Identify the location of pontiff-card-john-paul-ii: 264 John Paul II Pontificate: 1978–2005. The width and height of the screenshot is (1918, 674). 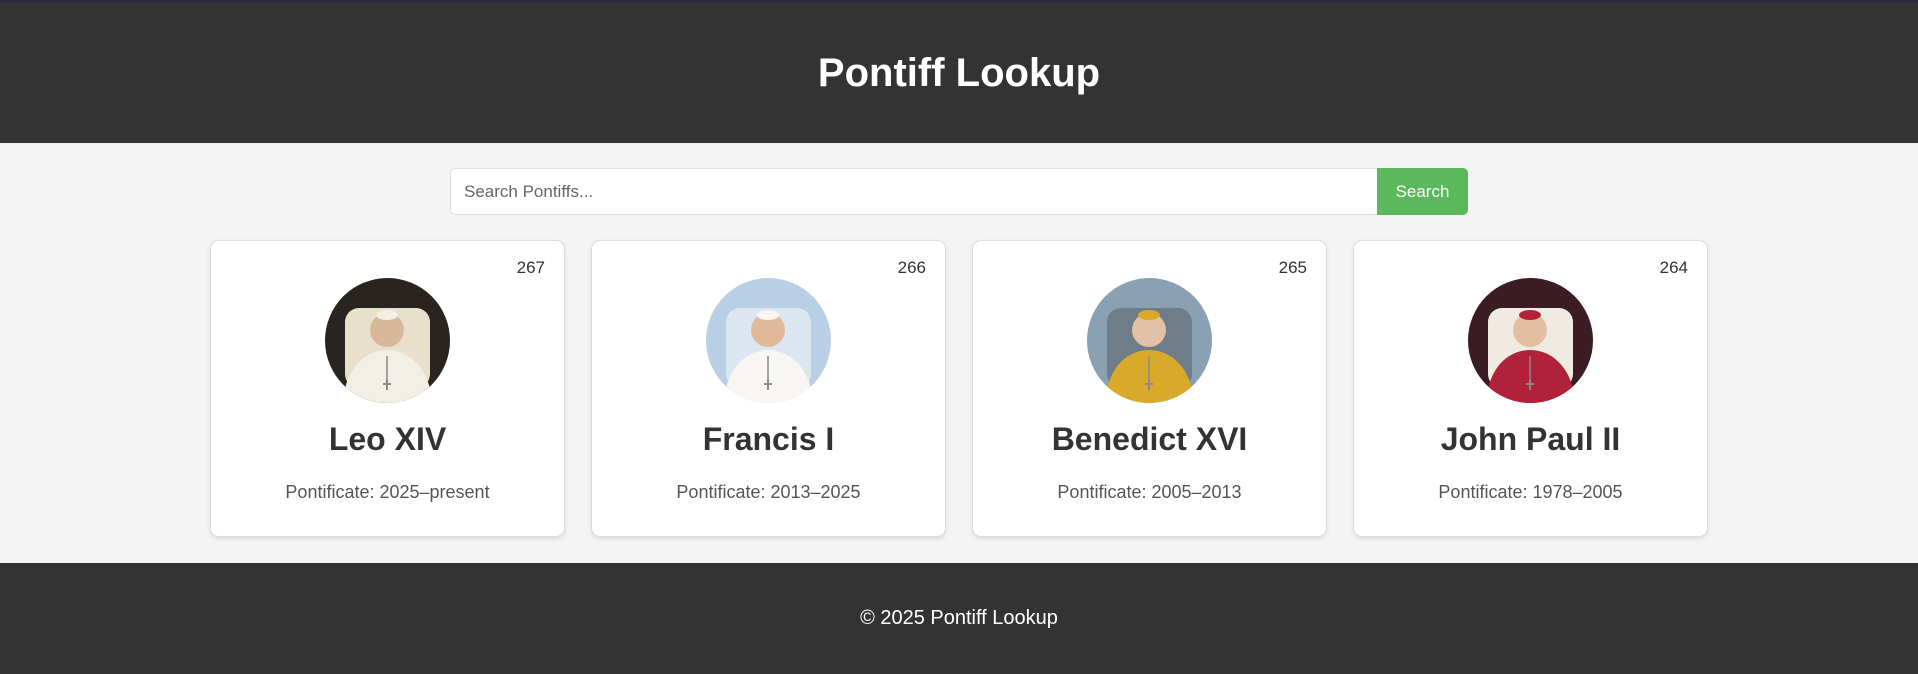
(1530, 388).